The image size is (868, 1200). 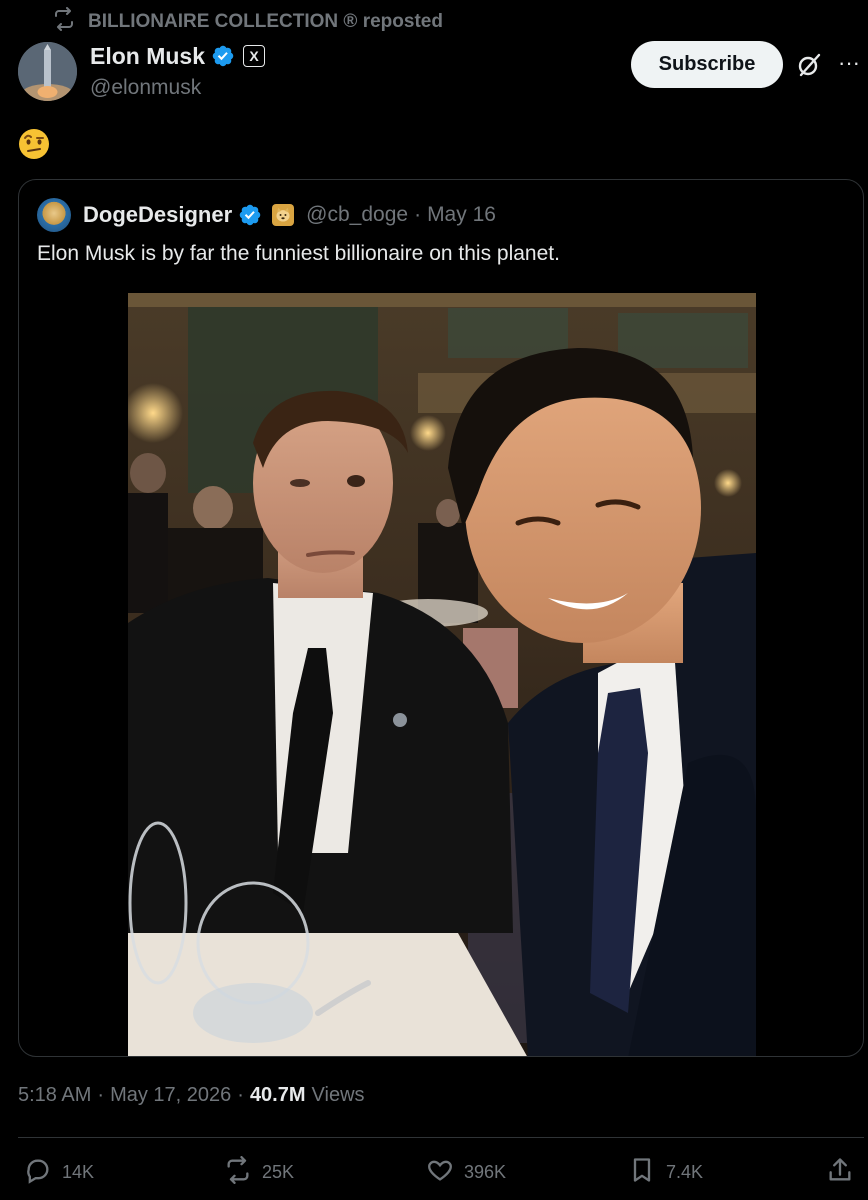 I want to click on author-avatar, so click(x=47, y=71).